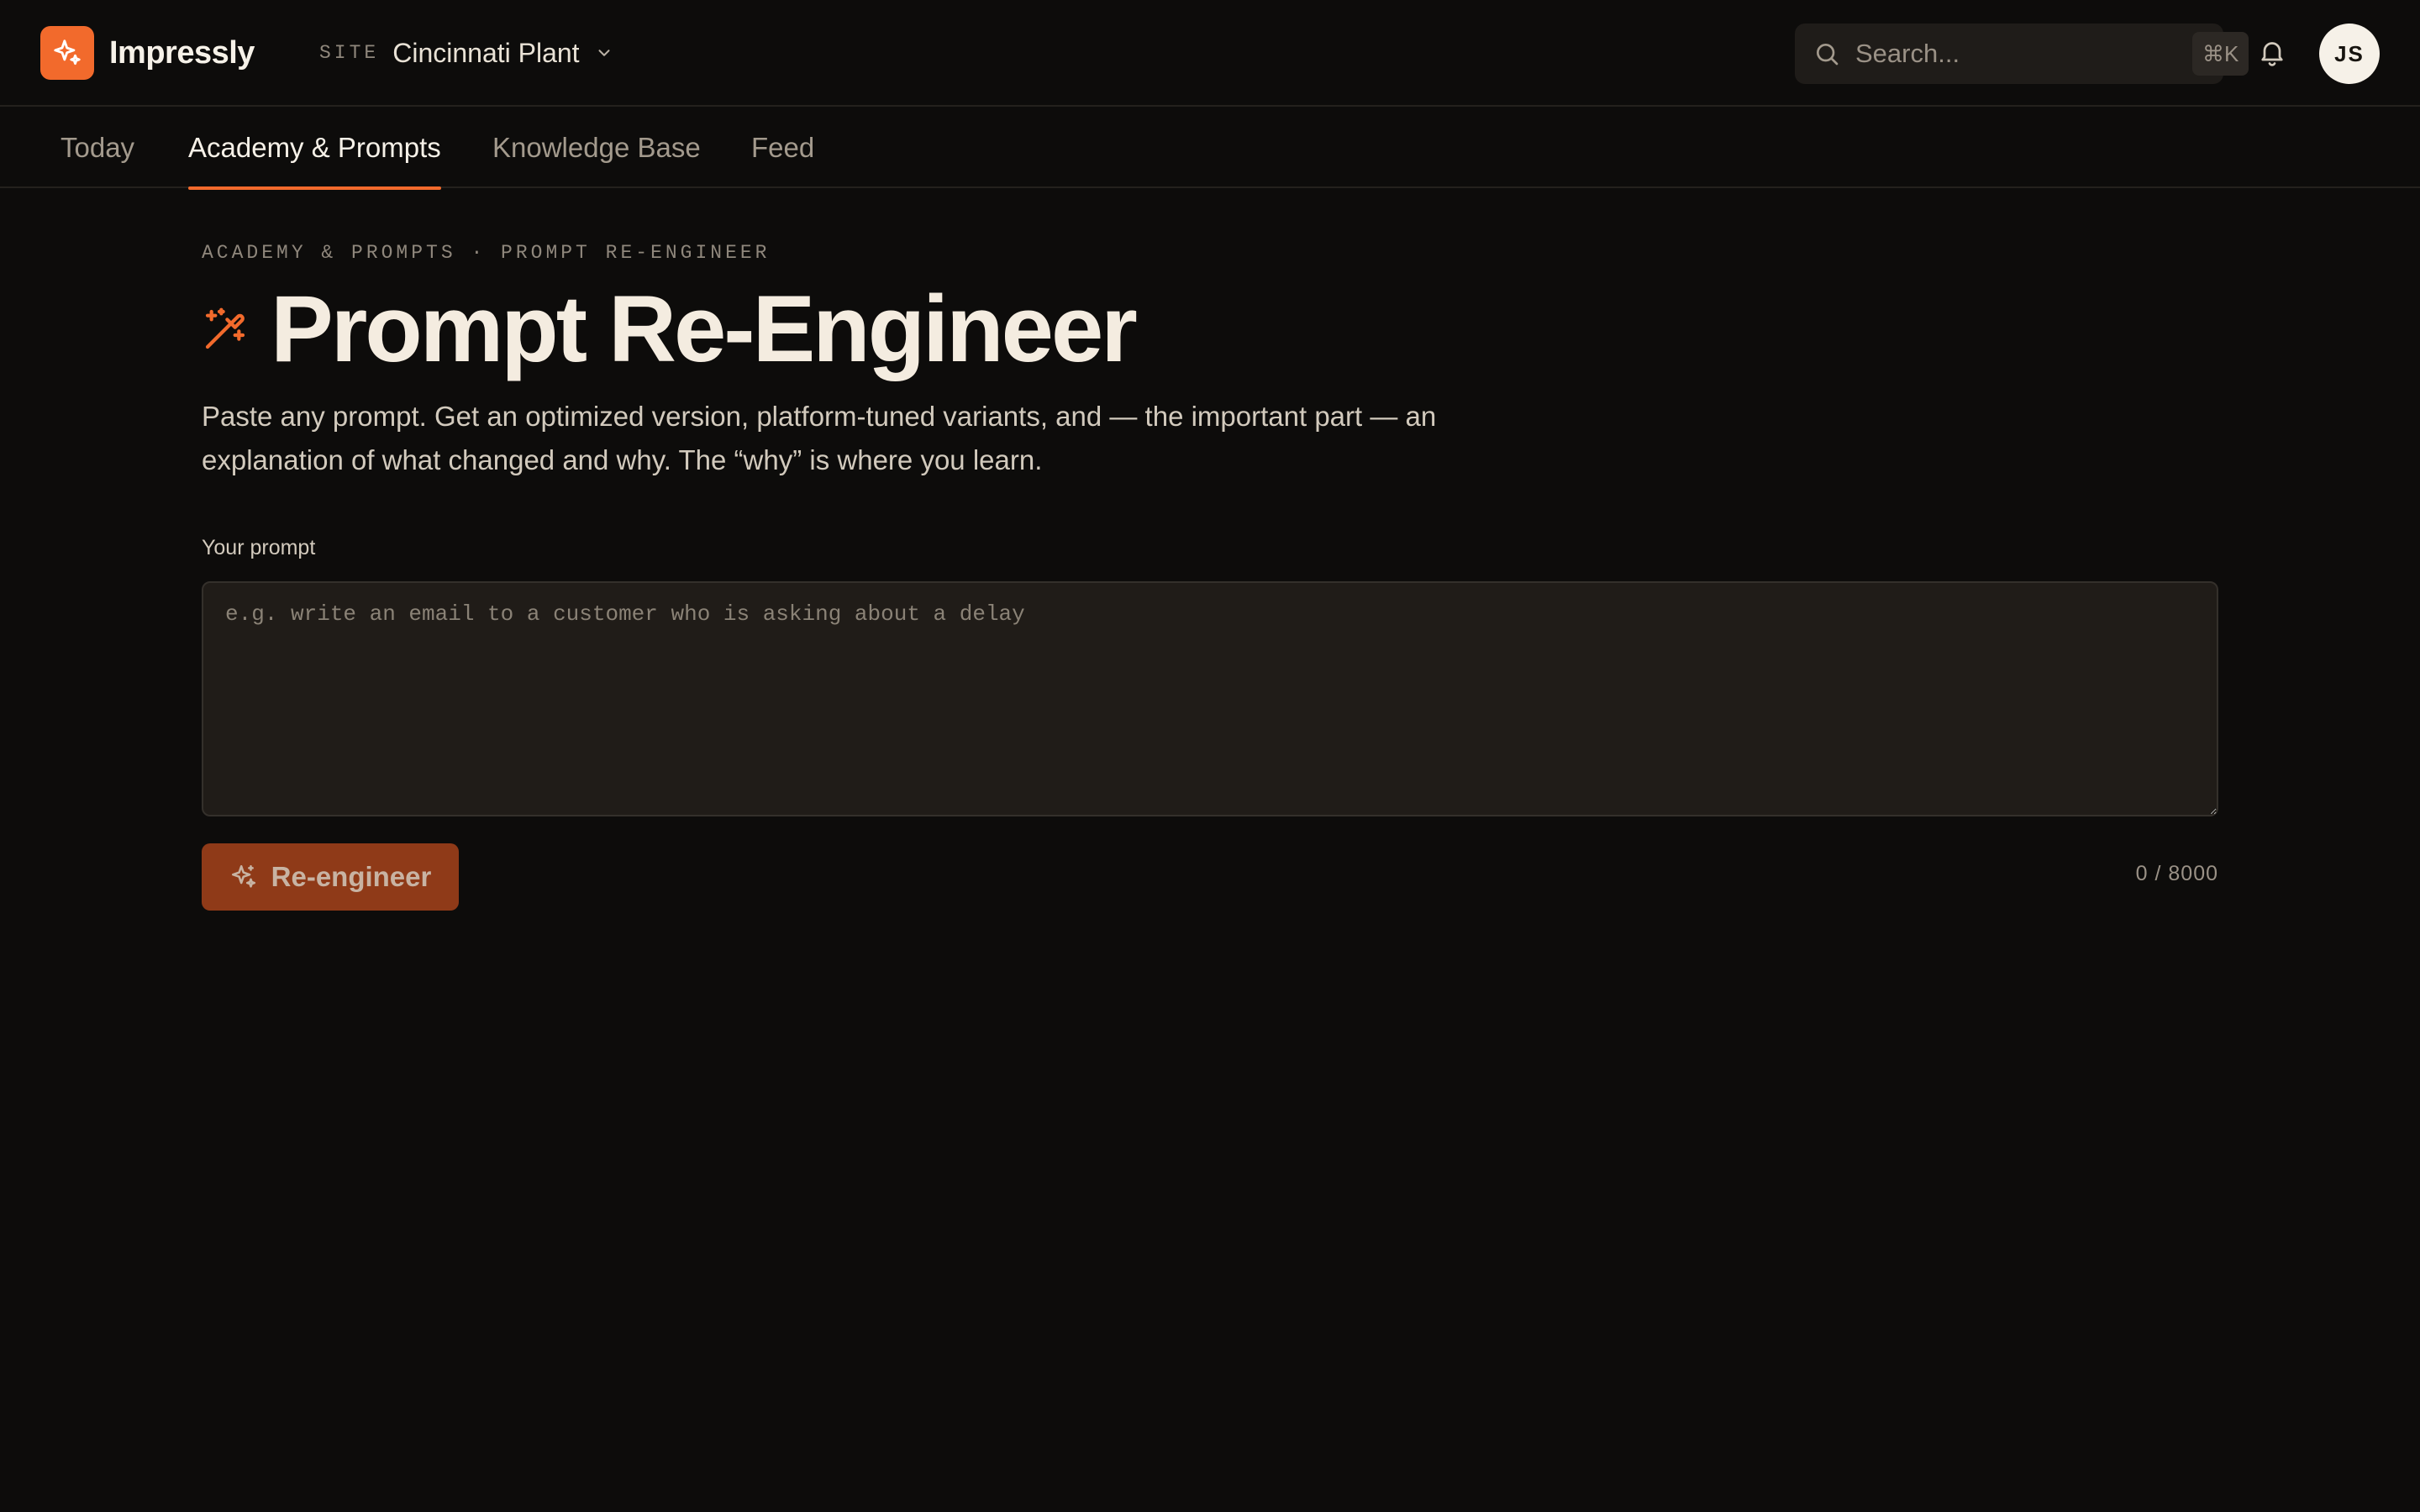 Image resolution: width=2420 pixels, height=1512 pixels. I want to click on magic-wand-icon, so click(225, 329).